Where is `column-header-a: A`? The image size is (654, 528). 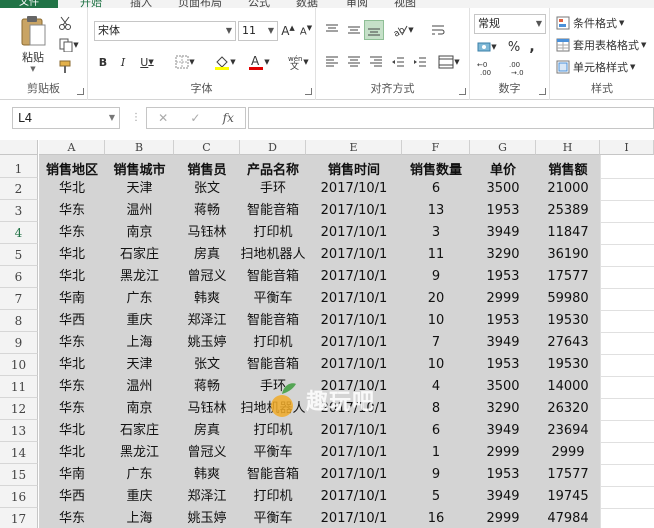 column-header-a: A is located at coordinates (72, 147).